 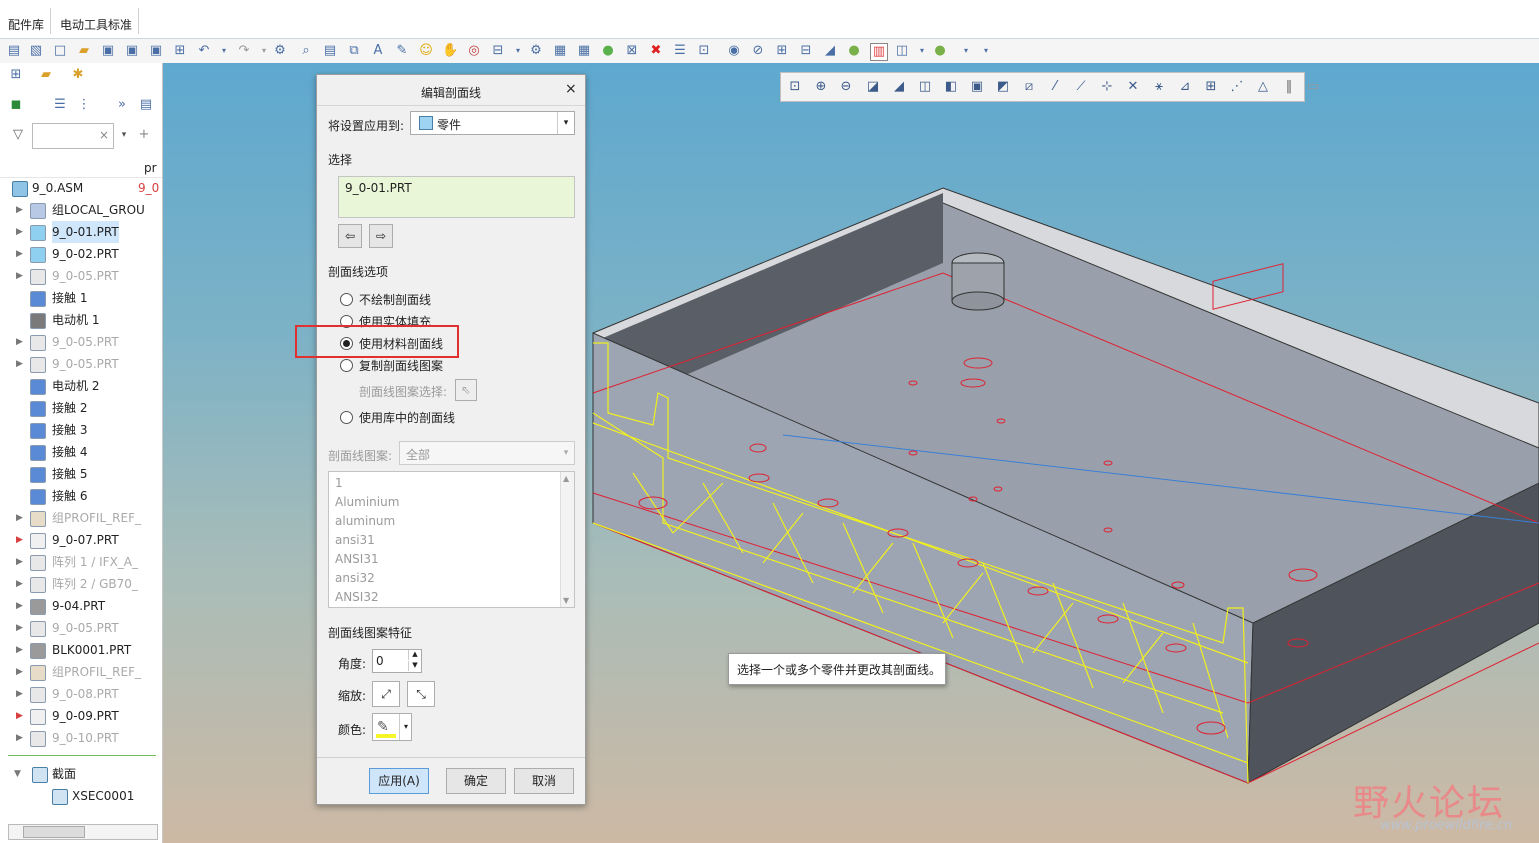 What do you see at coordinates (16, 75) in the screenshot?
I see `model-tree-icon: ⊞` at bounding box center [16, 75].